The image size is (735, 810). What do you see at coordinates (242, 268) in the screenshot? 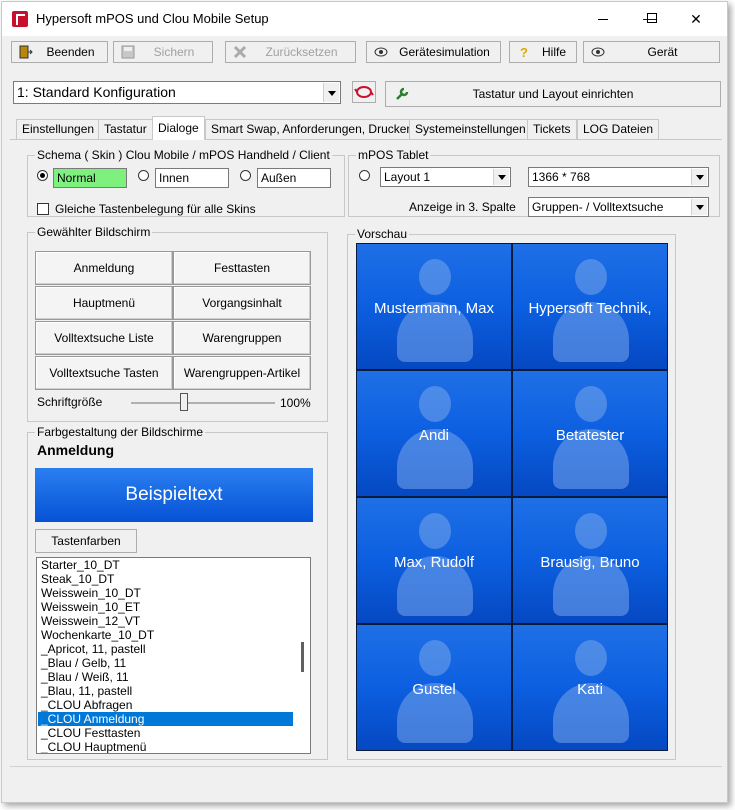
I see `screen-festtasten-button: Festtasten` at bounding box center [242, 268].